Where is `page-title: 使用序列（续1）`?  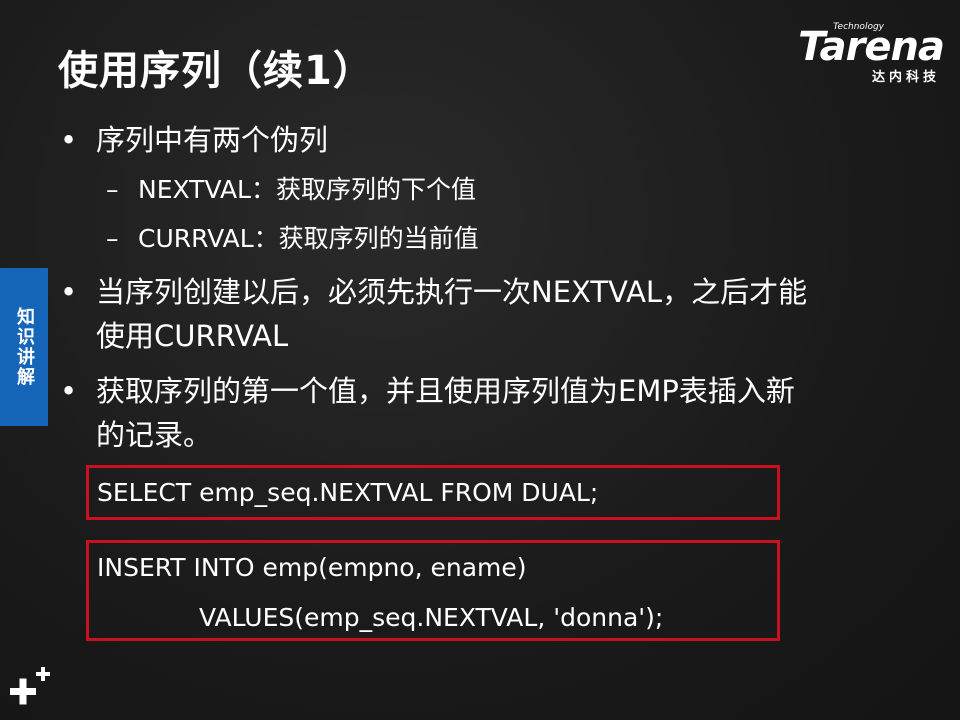 page-title: 使用序列（续1） is located at coordinates (216, 71).